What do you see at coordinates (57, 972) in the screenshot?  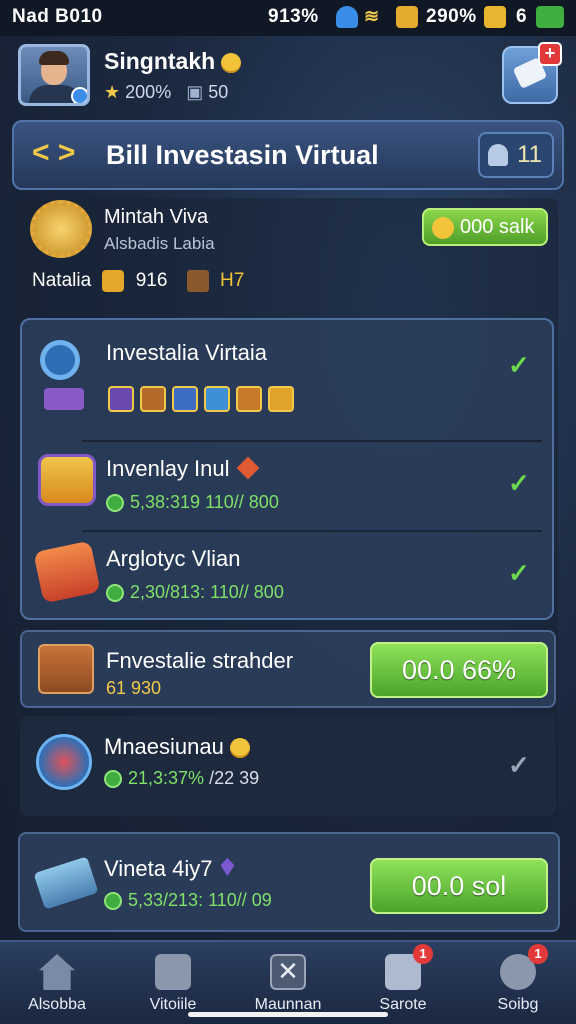 I see `home-icon` at bounding box center [57, 972].